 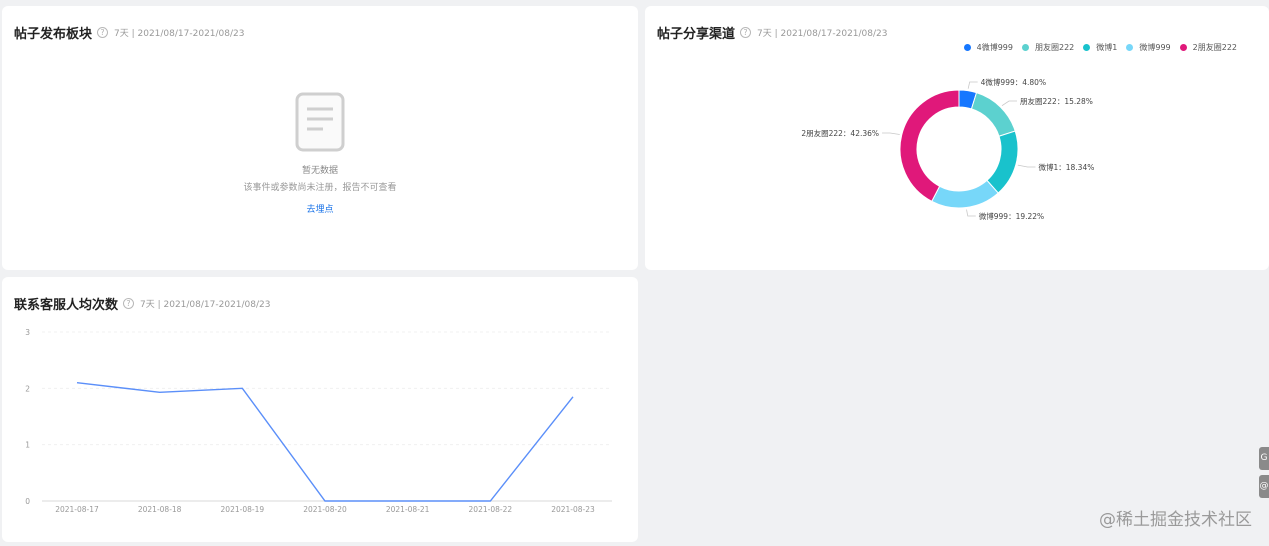 I want to click on go-tracking-link: 去埋点, so click(x=319, y=208).